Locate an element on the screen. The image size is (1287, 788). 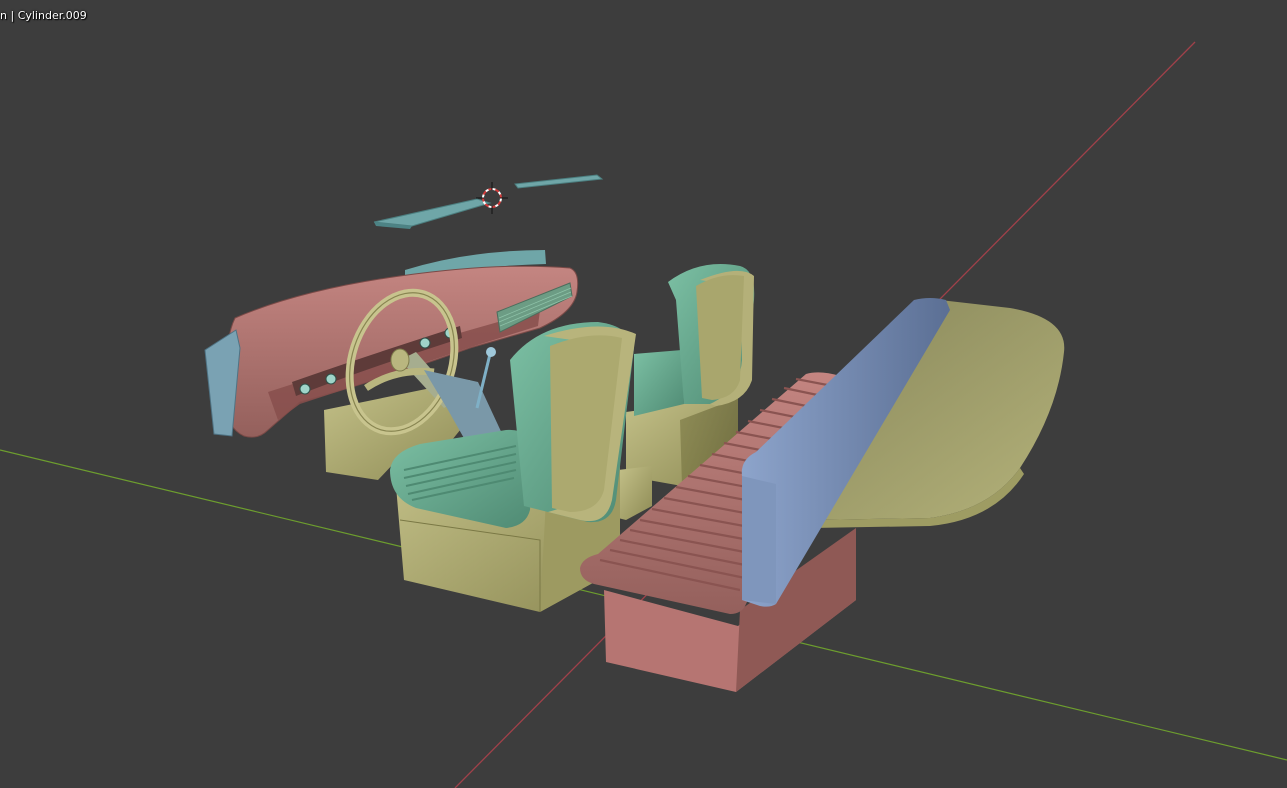
sun-visor-right is located at coordinates (559, 181).